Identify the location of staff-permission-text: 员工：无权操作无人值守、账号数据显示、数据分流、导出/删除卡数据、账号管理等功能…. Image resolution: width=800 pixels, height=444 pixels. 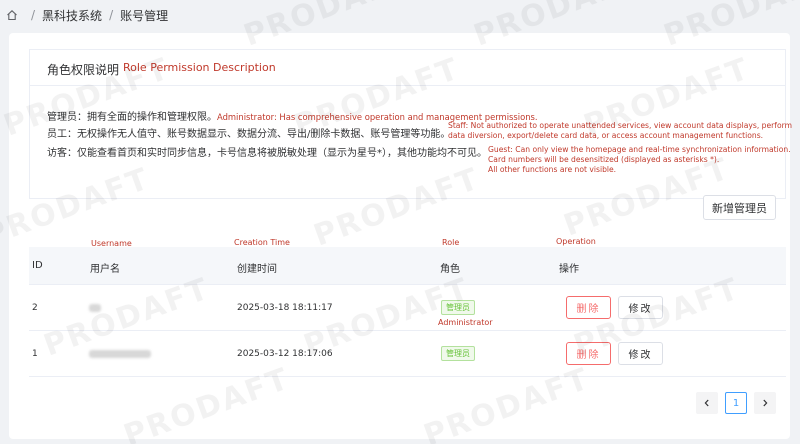
(249, 134).